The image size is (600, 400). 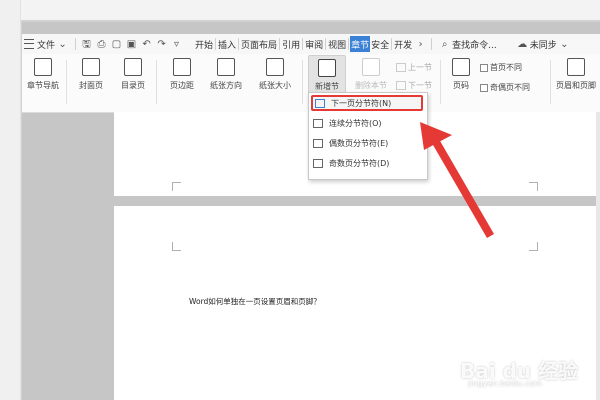 I want to click on page-number-icon, so click(x=461, y=67).